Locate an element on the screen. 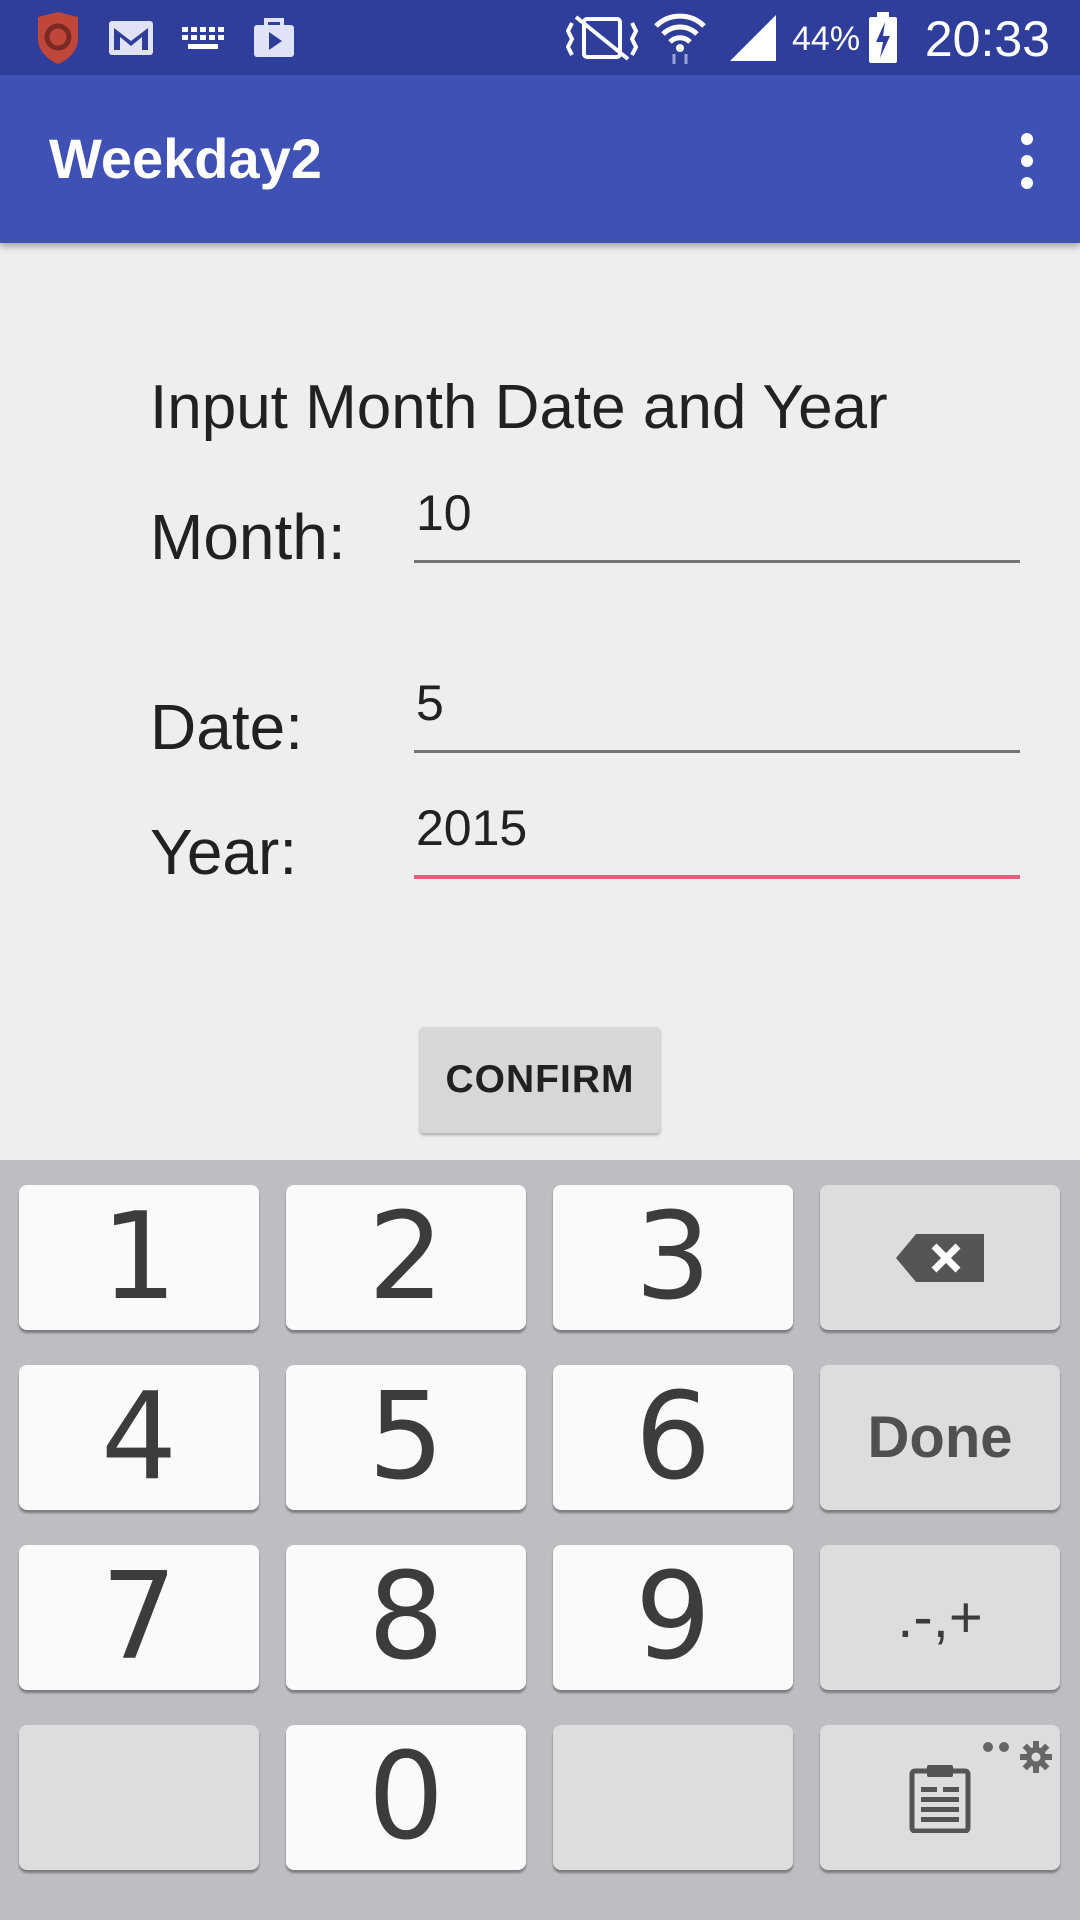 The height and width of the screenshot is (1920, 1080). date-label: Date: is located at coordinates (226, 727).